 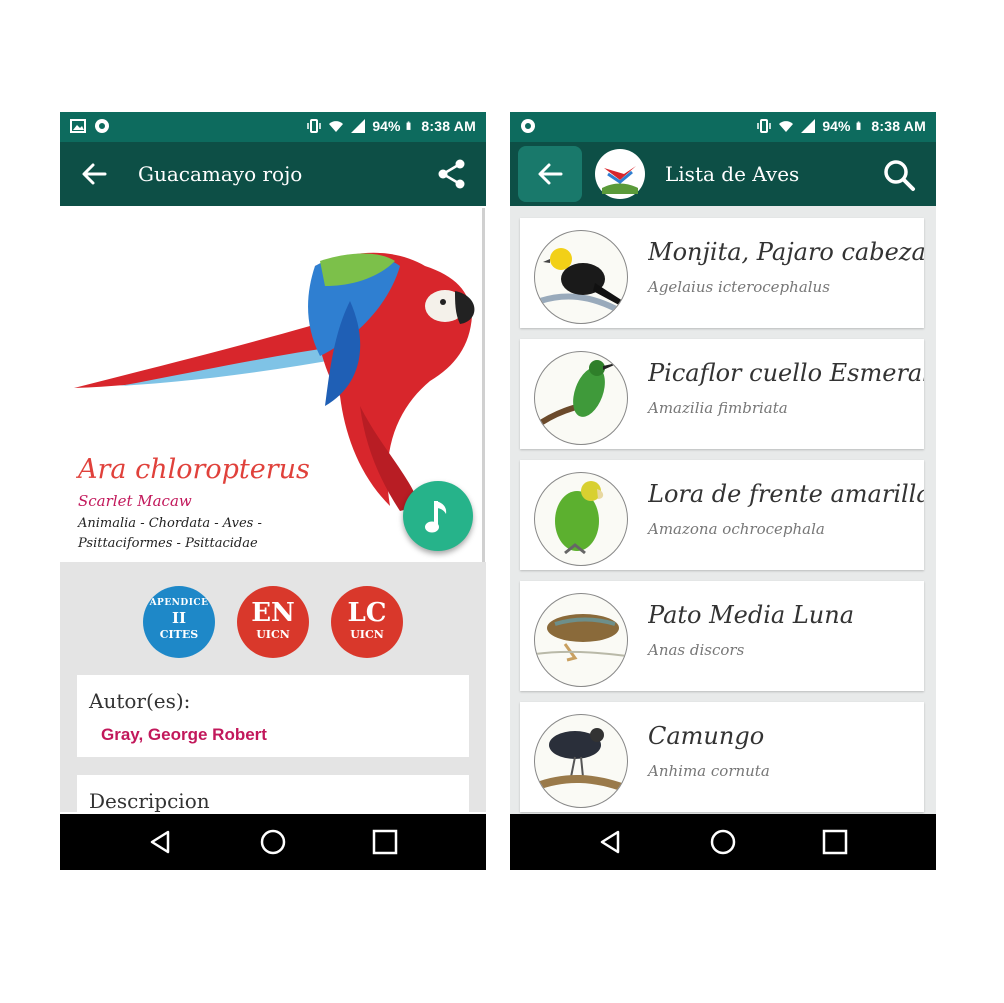 I want to click on screamer-icon, so click(x=581, y=760).